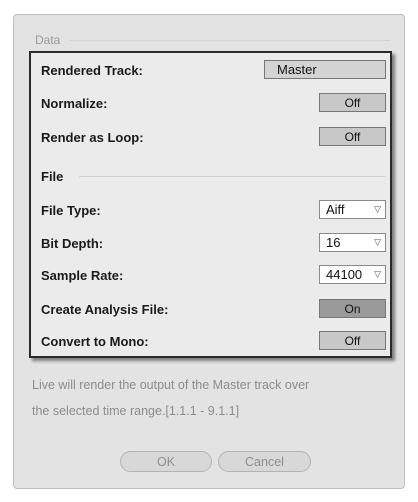 The height and width of the screenshot is (502, 418). I want to click on sample-rate-label: Sample Rate:, so click(82, 275).